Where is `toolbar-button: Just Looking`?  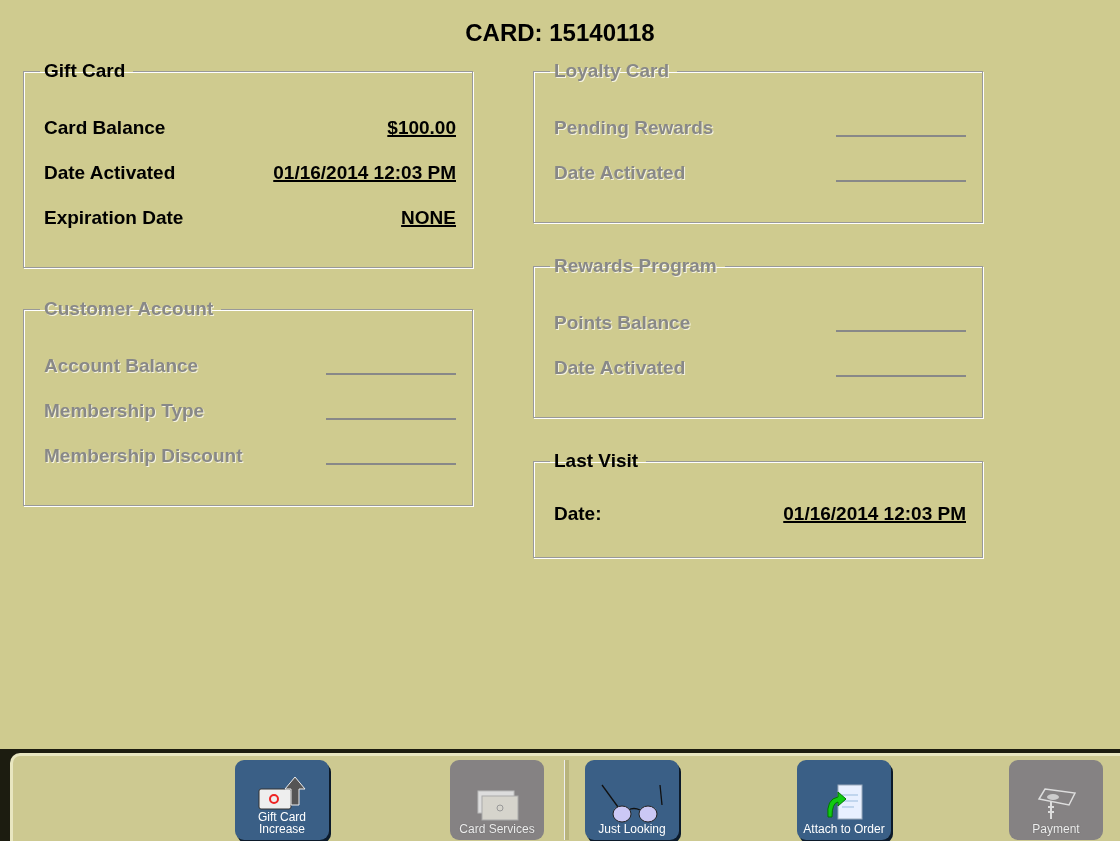
toolbar-button: Just Looking is located at coordinates (632, 799).